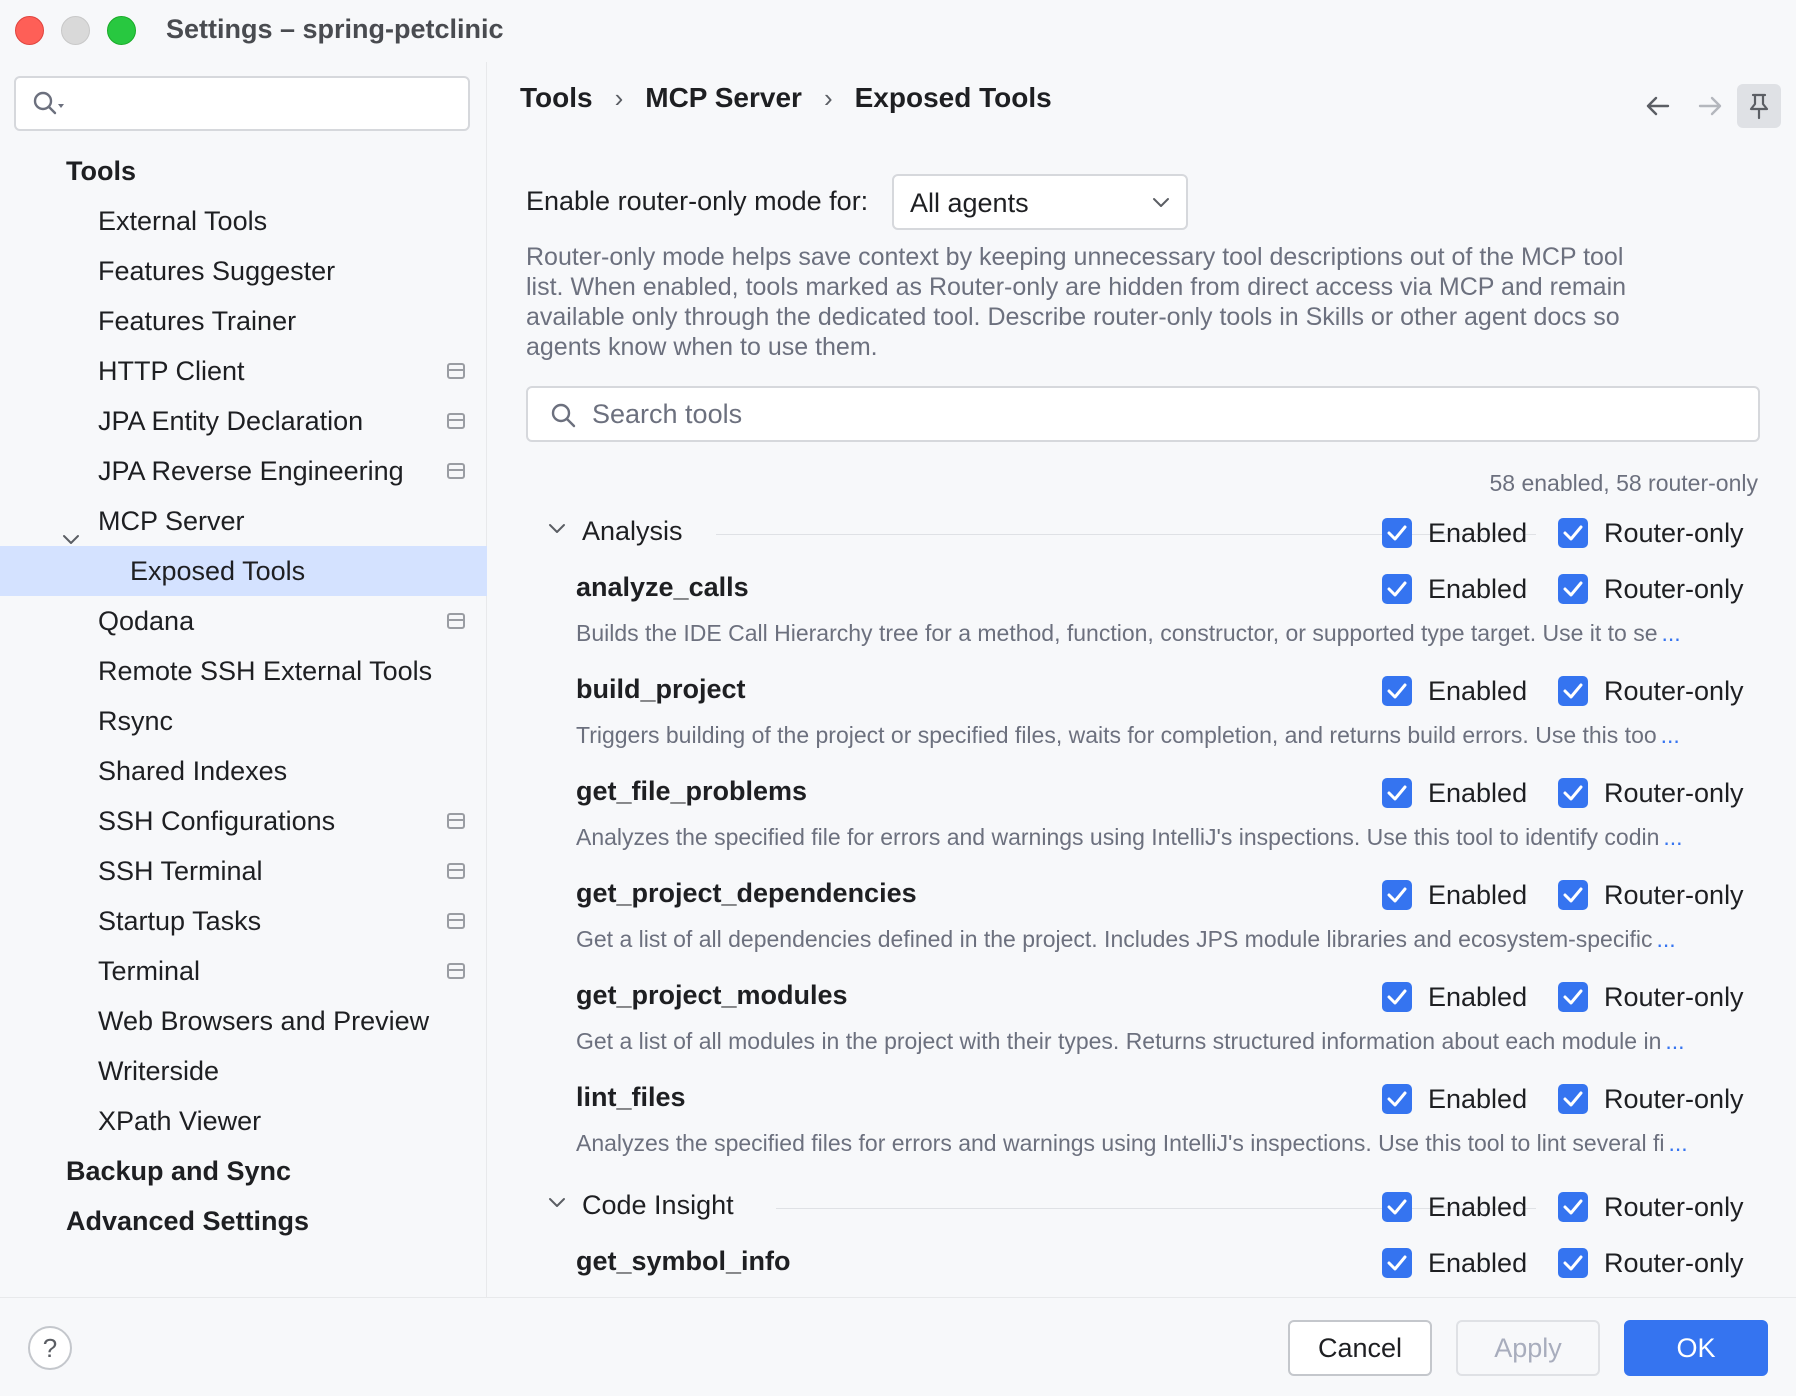 This screenshot has height=1396, width=1796. I want to click on sidebar-item-external-tools: External Tools, so click(243, 221).